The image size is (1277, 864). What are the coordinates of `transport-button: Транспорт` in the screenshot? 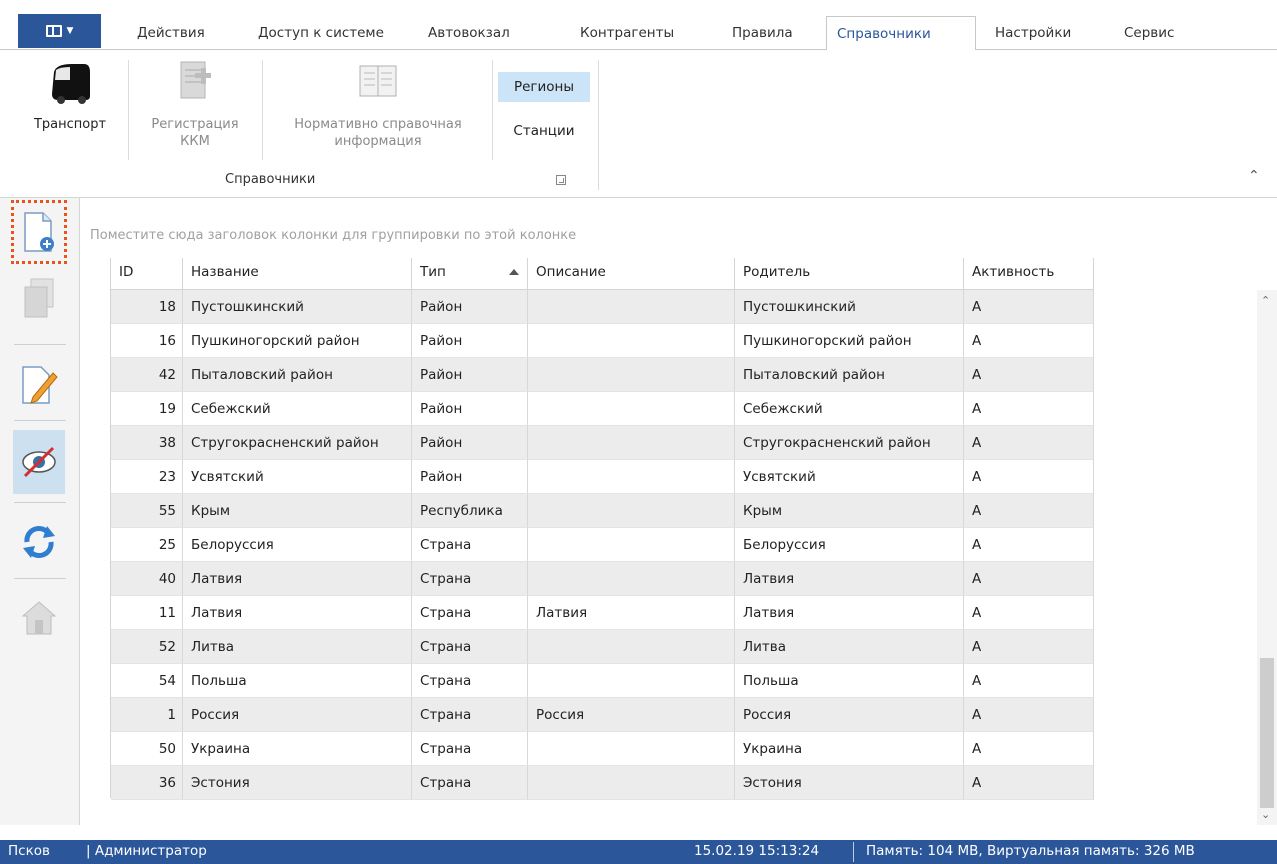 It's located at (70, 95).